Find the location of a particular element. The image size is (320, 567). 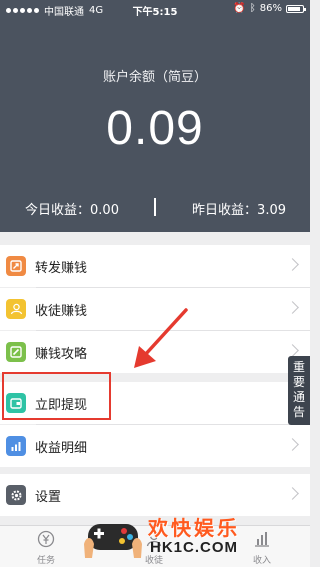

watermark: 欢快娱乐 HK1C.COM is located at coordinates (165, 536).